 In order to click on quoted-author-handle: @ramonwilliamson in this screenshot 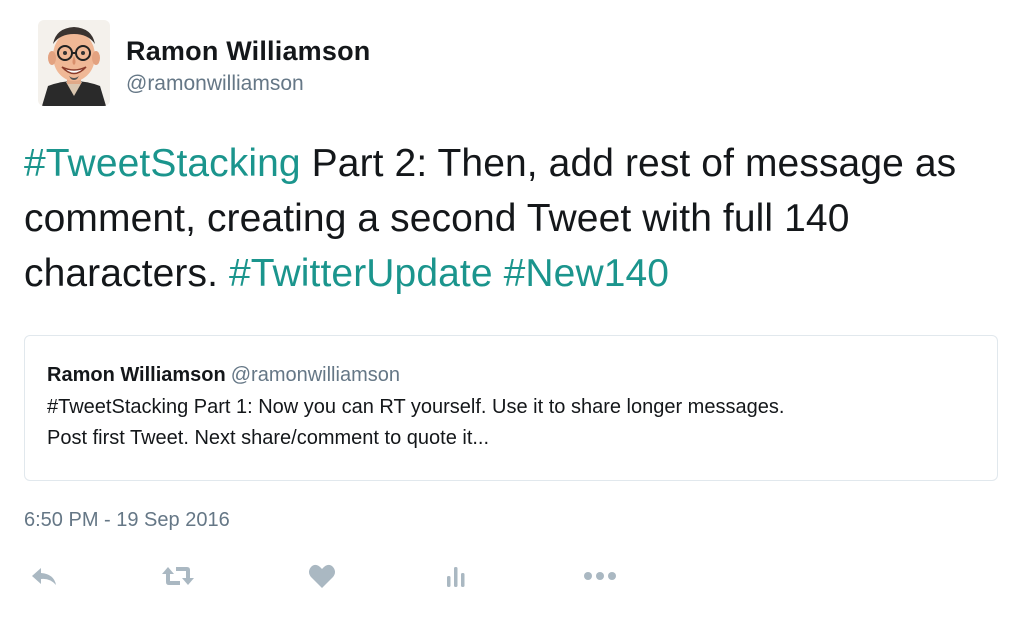, I will do `click(315, 375)`.